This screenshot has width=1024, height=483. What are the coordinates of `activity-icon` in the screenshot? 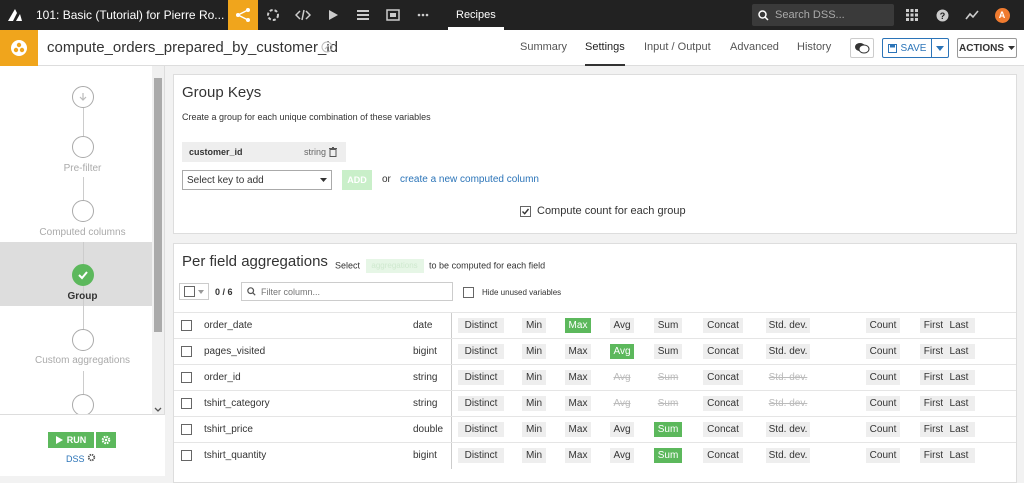 It's located at (972, 15).